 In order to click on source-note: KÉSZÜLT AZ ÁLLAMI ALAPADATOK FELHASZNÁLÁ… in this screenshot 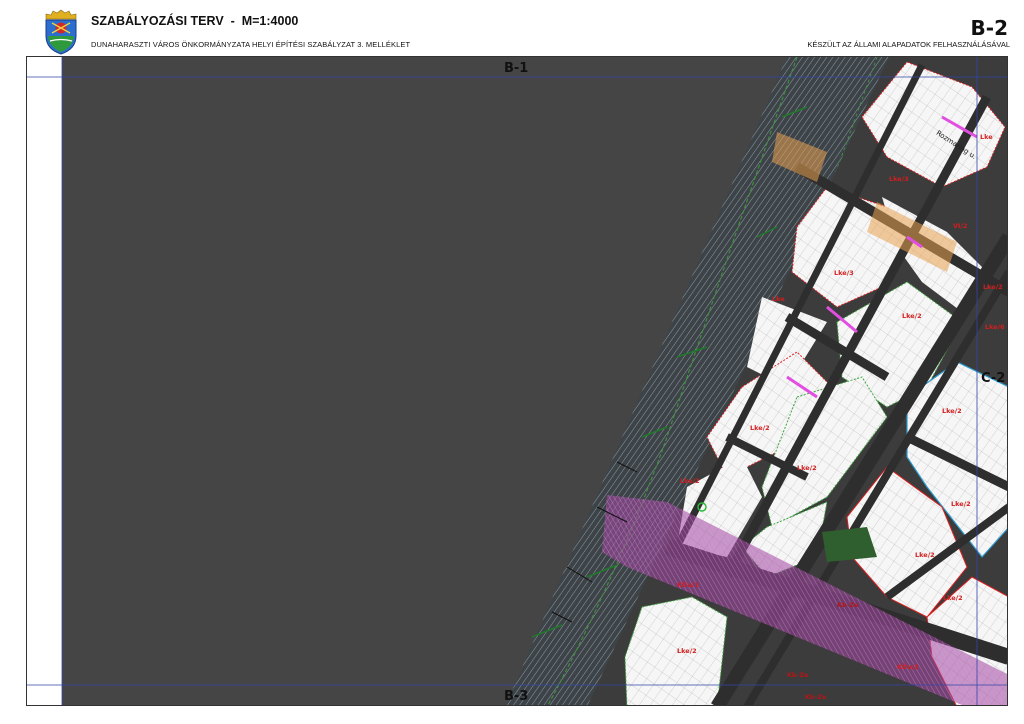, I will do `click(908, 44)`.